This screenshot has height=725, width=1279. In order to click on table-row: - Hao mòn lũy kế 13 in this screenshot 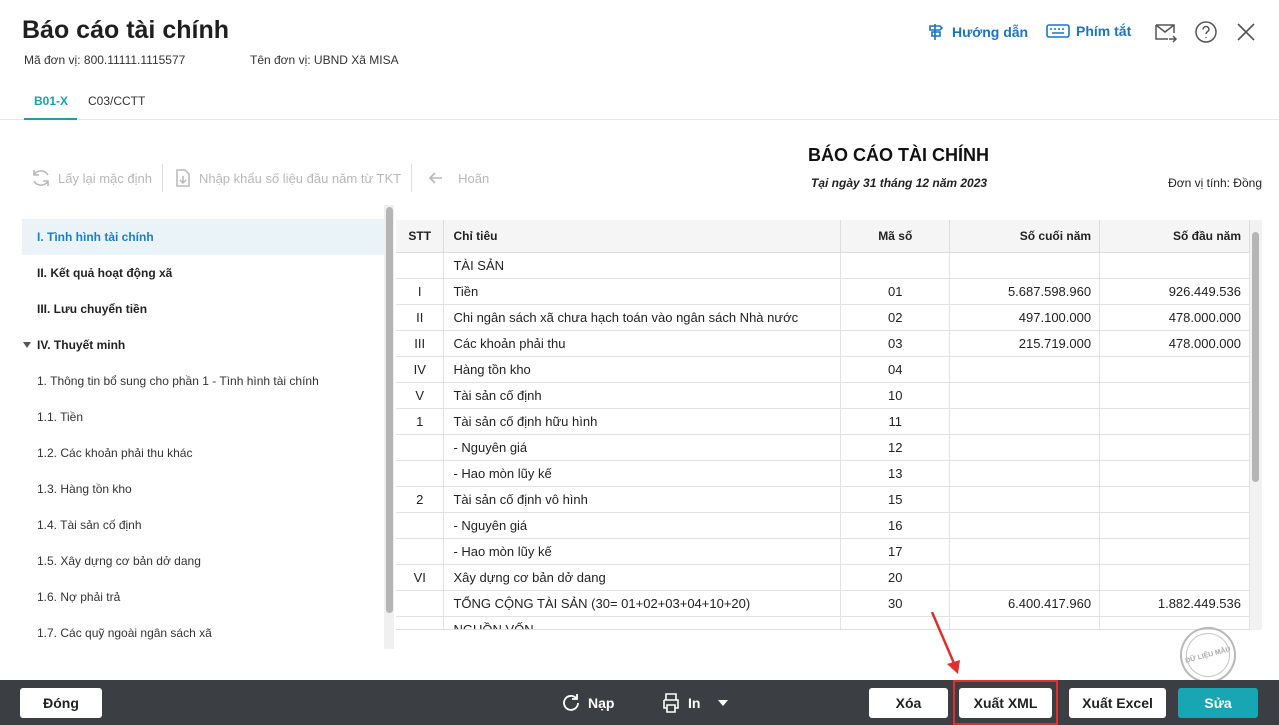, I will do `click(823, 473)`.